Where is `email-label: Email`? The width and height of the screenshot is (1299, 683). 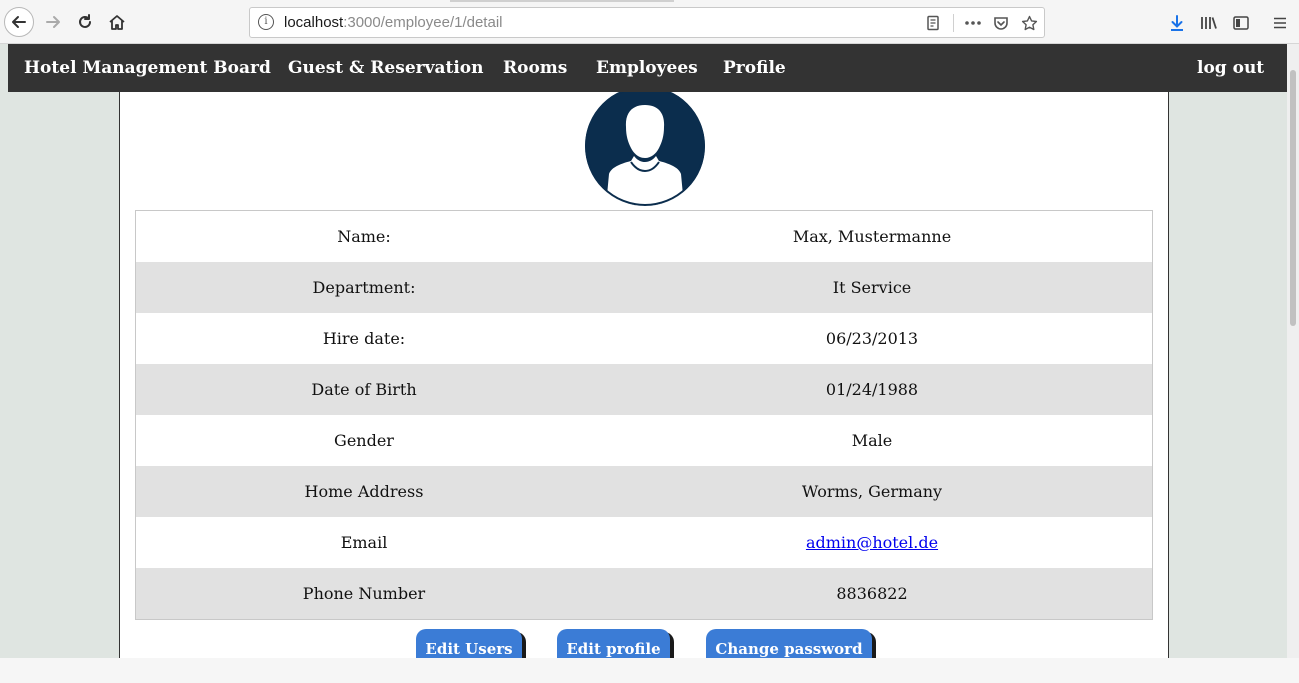
email-label: Email is located at coordinates (364, 542).